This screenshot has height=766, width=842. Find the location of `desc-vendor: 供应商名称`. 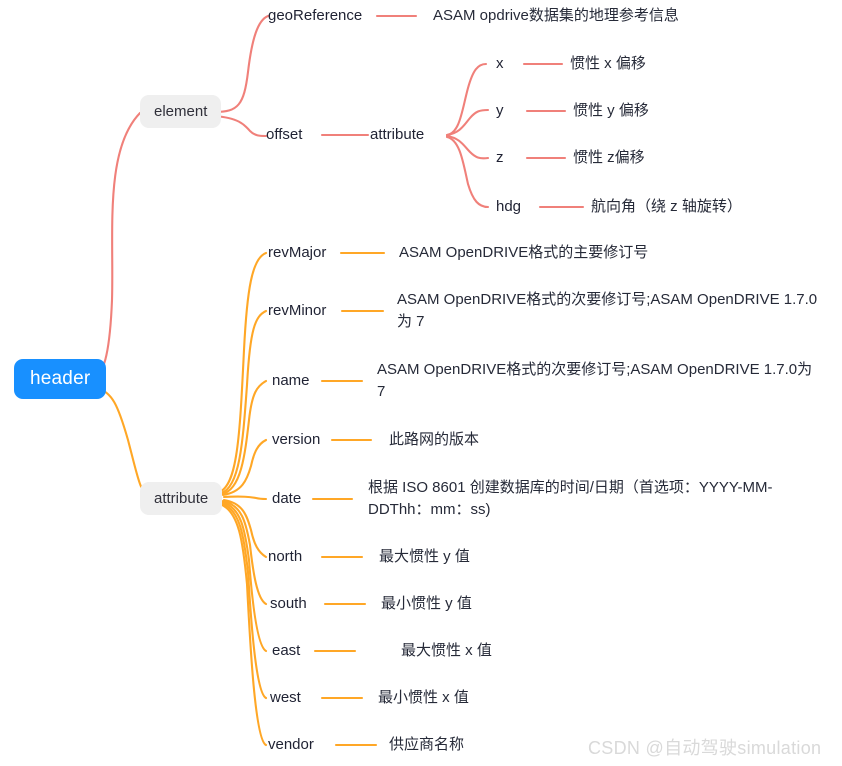

desc-vendor: 供应商名称 is located at coordinates (427, 744).